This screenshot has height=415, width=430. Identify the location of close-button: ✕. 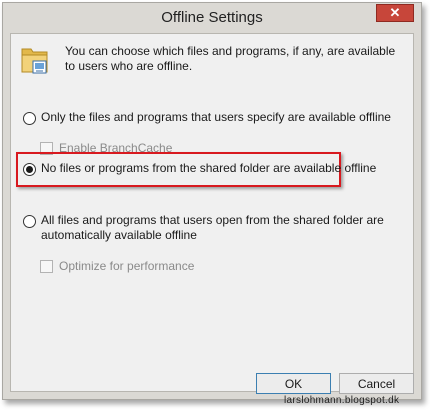
(395, 13).